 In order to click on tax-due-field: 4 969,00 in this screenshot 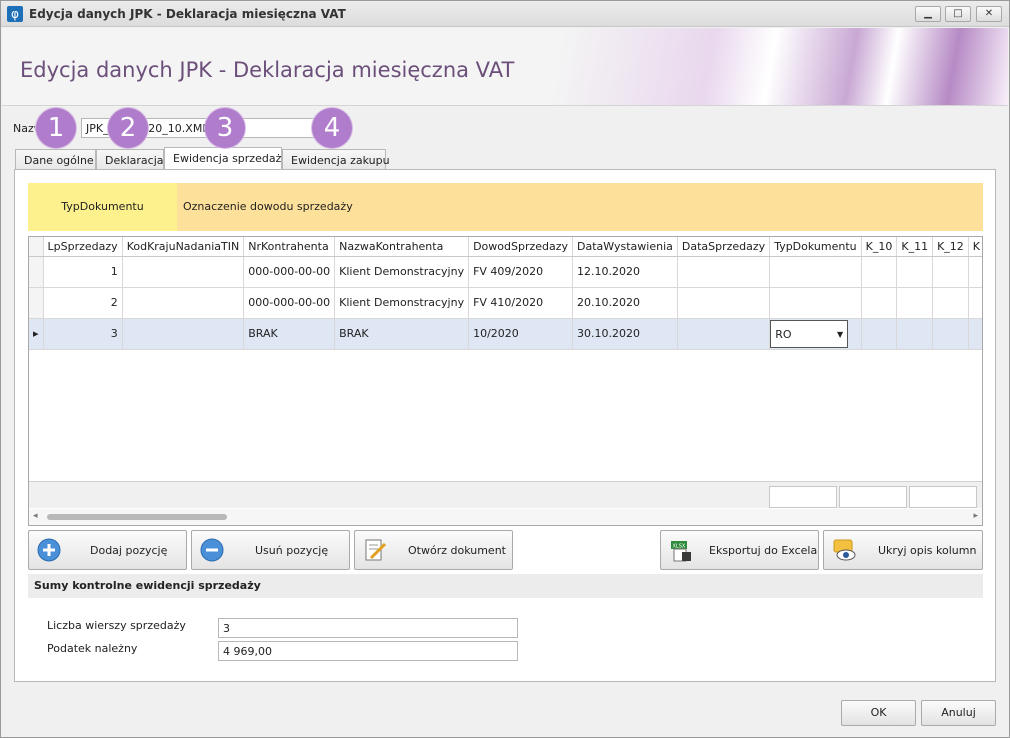, I will do `click(368, 651)`.